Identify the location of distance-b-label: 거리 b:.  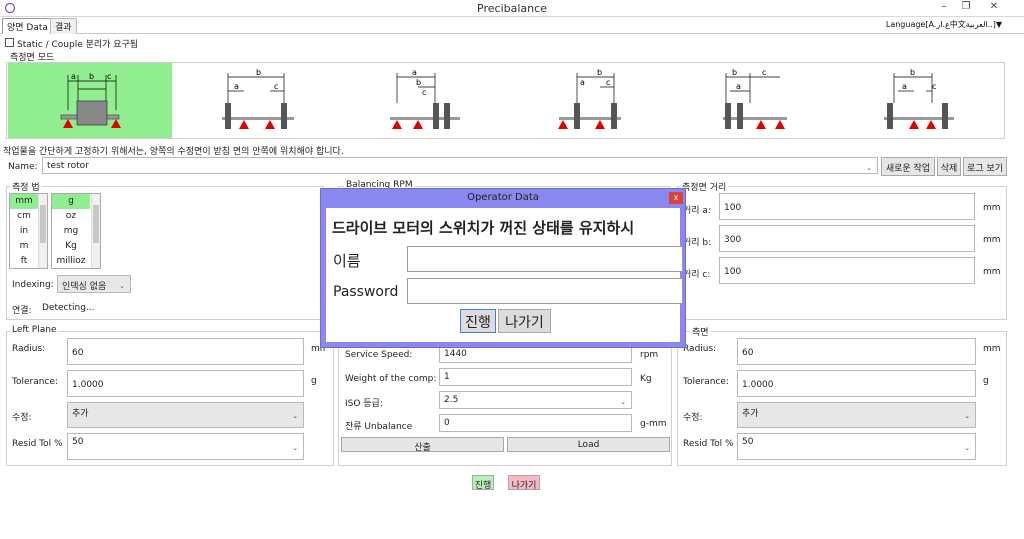
(697, 243).